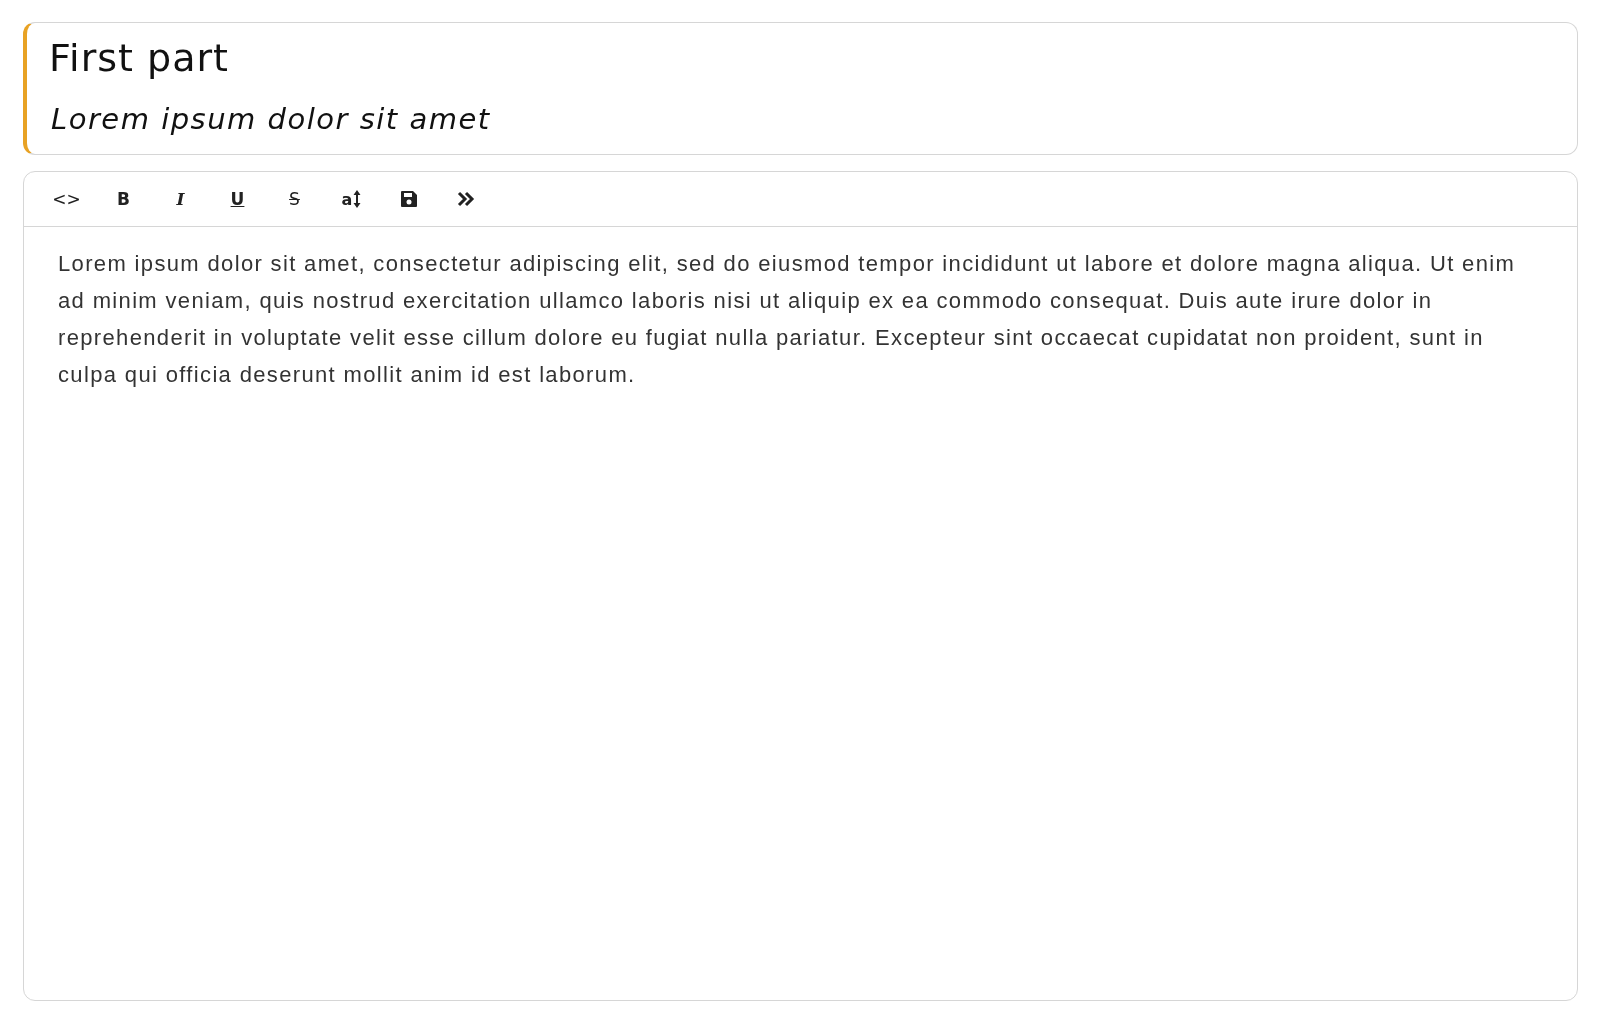  What do you see at coordinates (351, 199) in the screenshot?
I see `font-size-button: a` at bounding box center [351, 199].